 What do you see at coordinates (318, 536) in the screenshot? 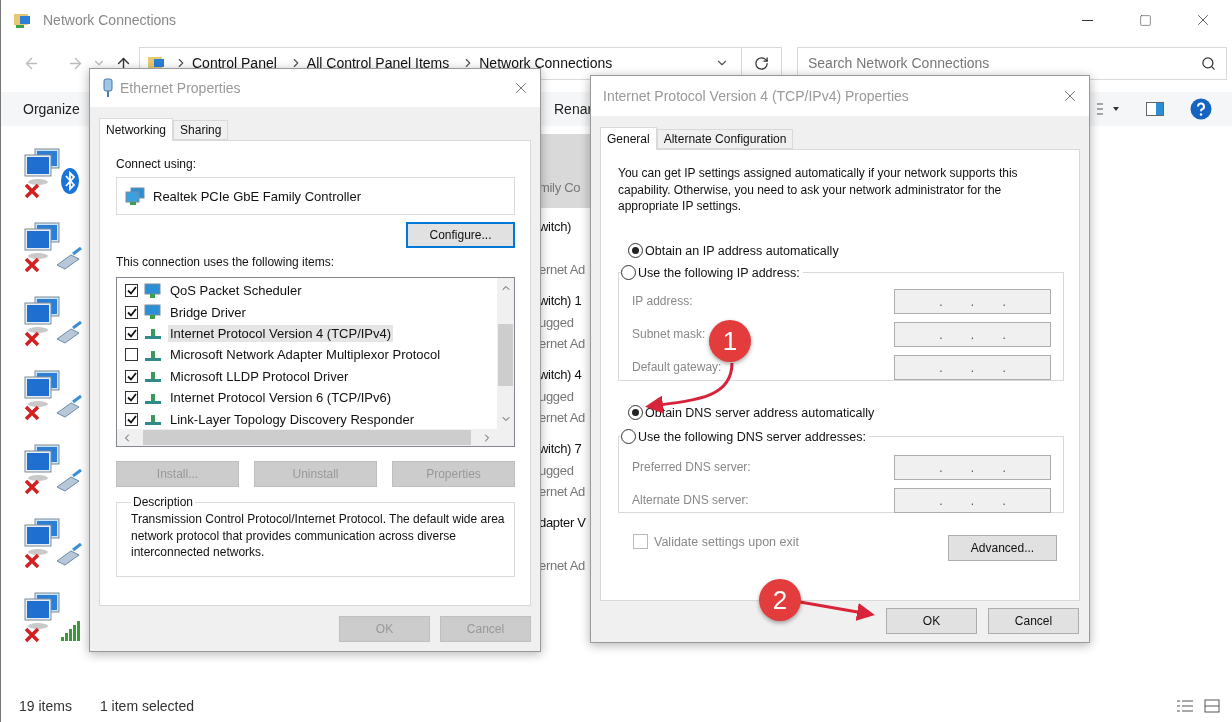
I see `description-text: Transmission Control Protocol/Internet Protocol. The default wide area network protocol that provides communication across diverse interconnected networks.` at bounding box center [318, 536].